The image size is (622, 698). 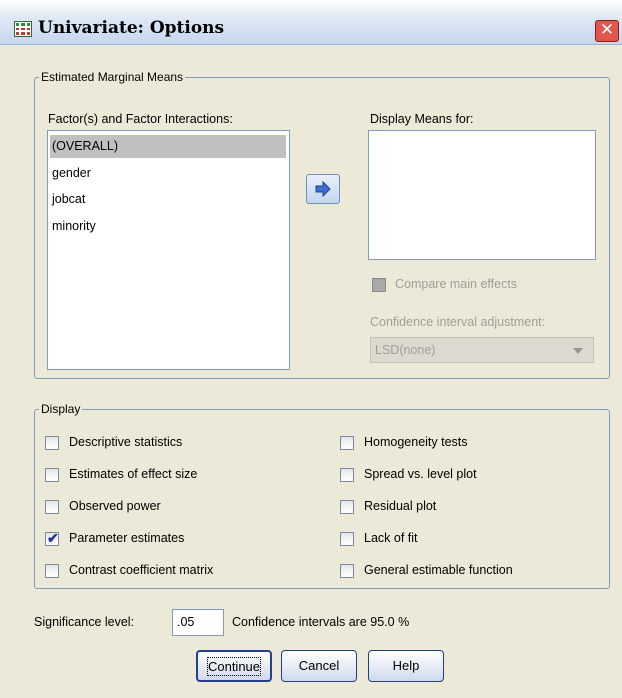 I want to click on checkmark-icon: ✔, so click(x=53, y=538).